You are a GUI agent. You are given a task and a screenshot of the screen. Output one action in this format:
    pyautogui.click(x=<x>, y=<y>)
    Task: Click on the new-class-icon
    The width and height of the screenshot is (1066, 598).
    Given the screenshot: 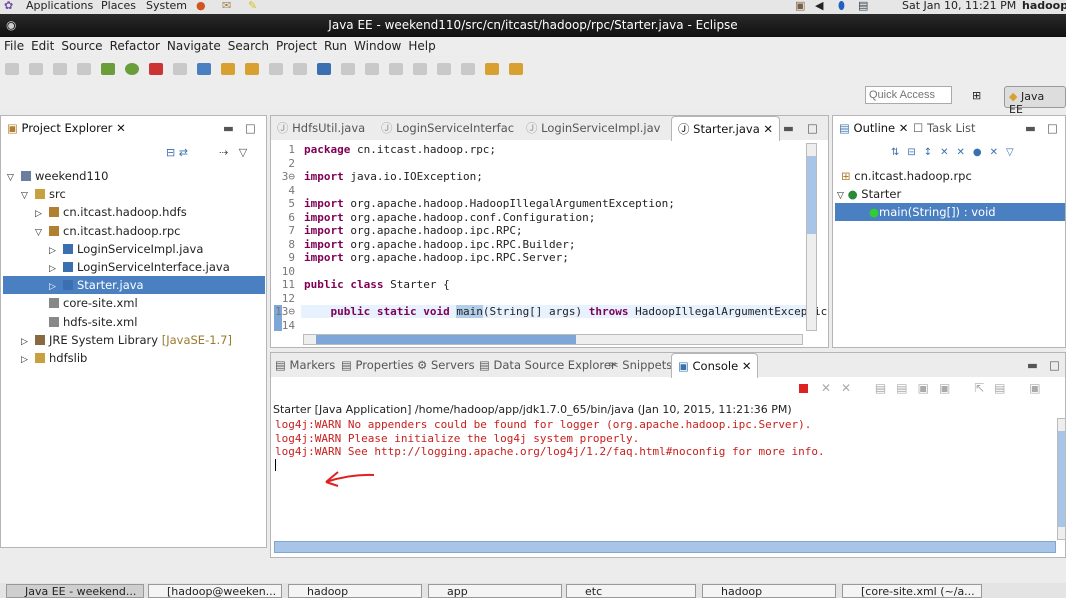 What is the action you would take?
    pyautogui.click(x=204, y=69)
    